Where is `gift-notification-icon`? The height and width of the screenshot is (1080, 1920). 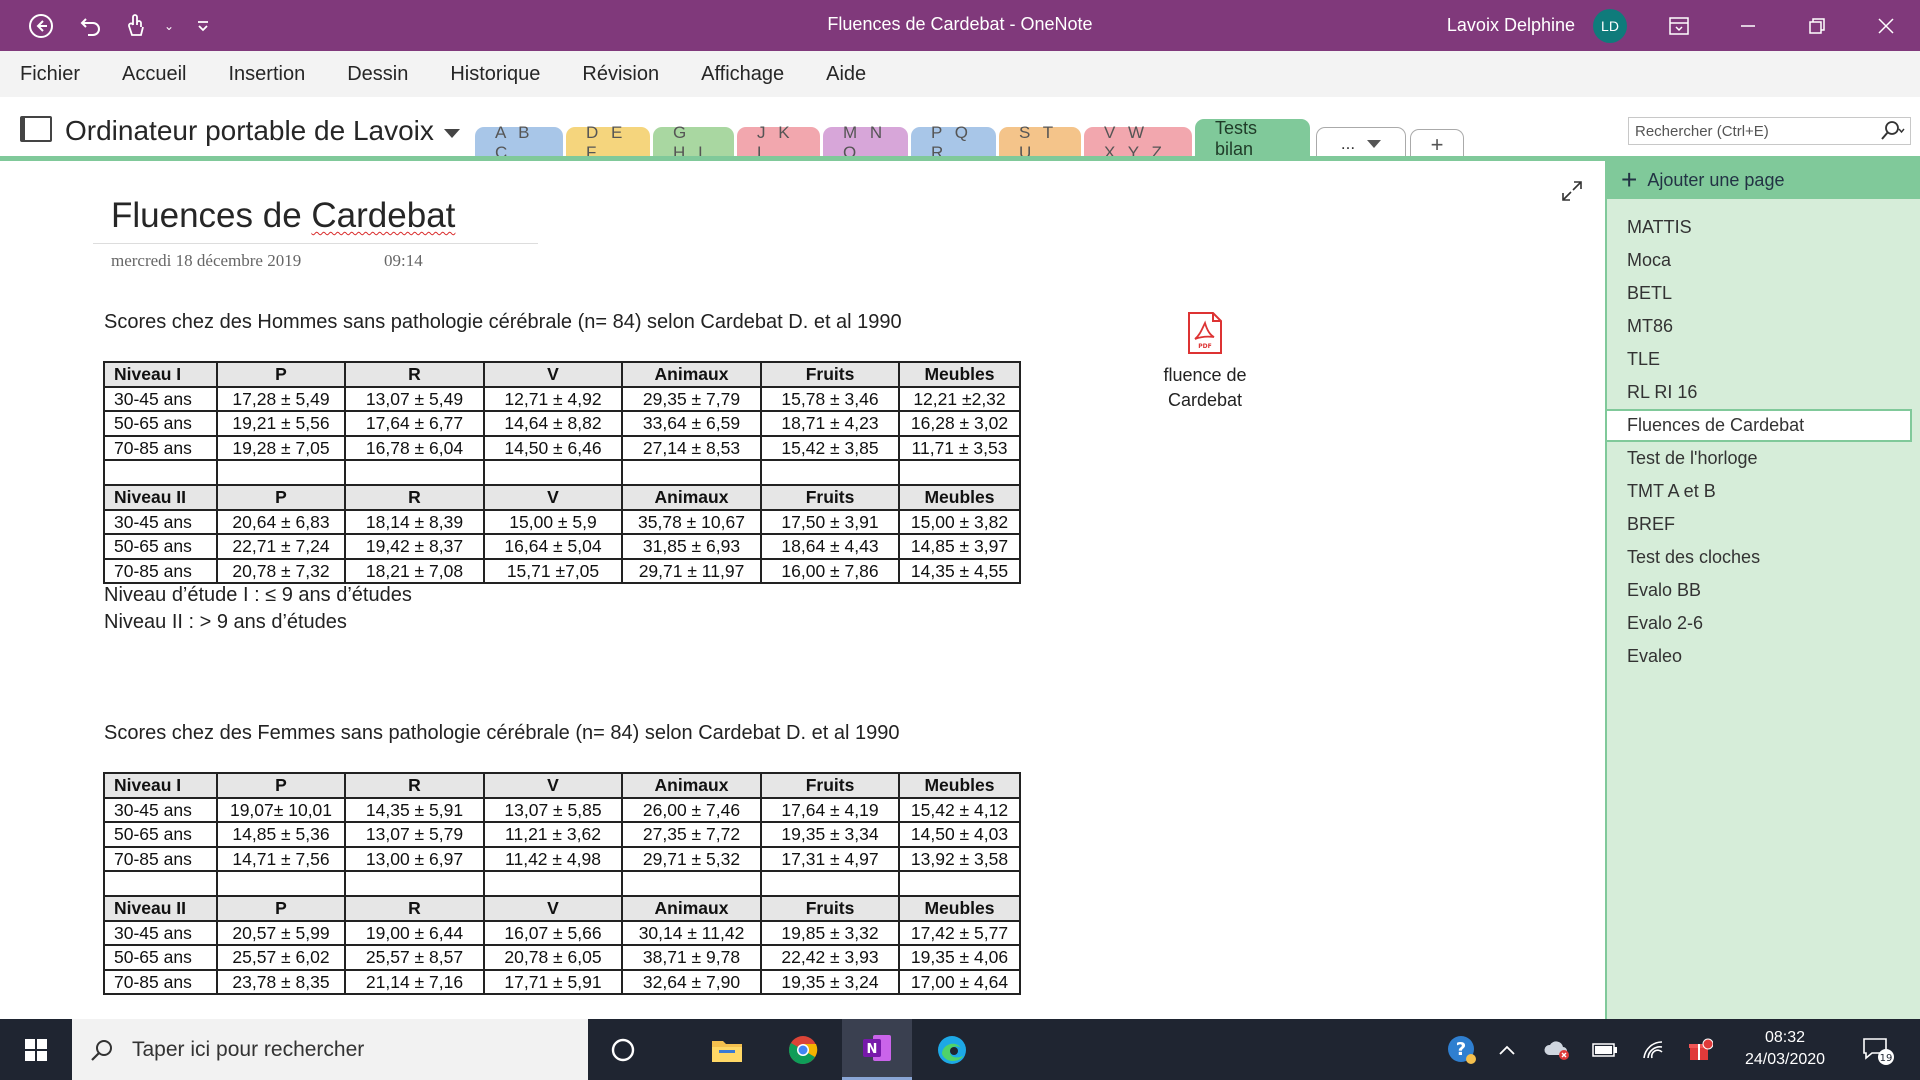
gift-notification-icon is located at coordinates (1700, 1049).